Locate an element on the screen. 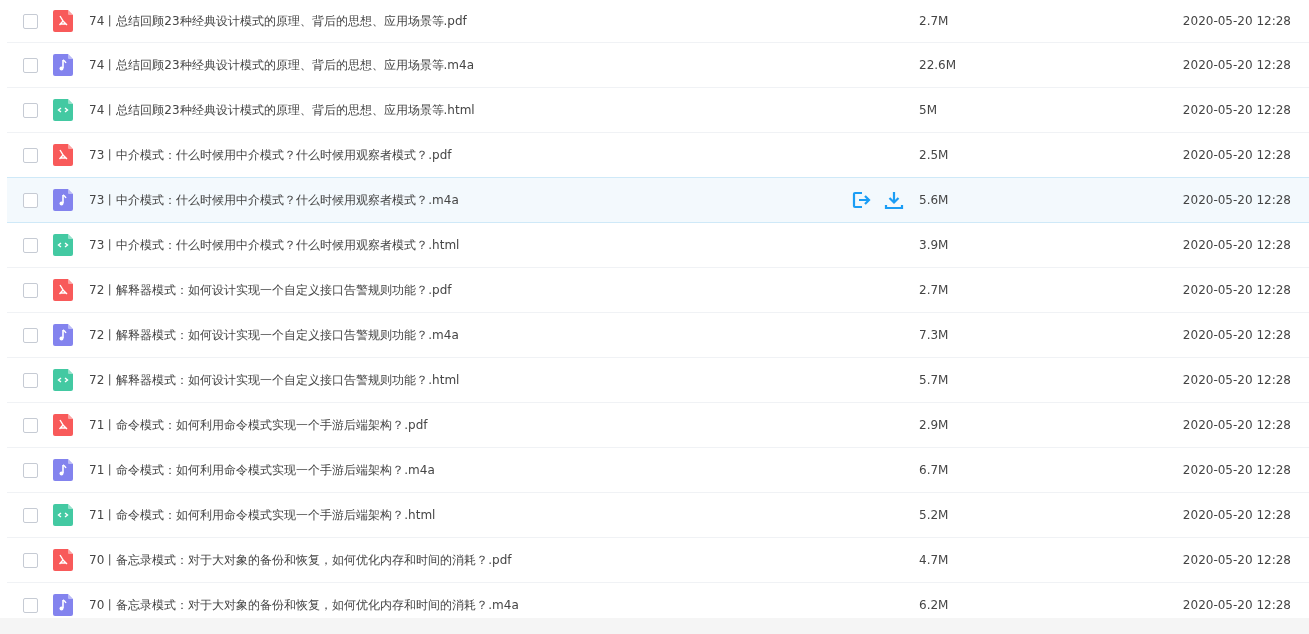 This screenshot has width=1309, height=634. file-name: 70丨备忘录模式：对于大对象的备份和恢复，如何优化内存和时间的消耗？.pdf is located at coordinates (474, 560).